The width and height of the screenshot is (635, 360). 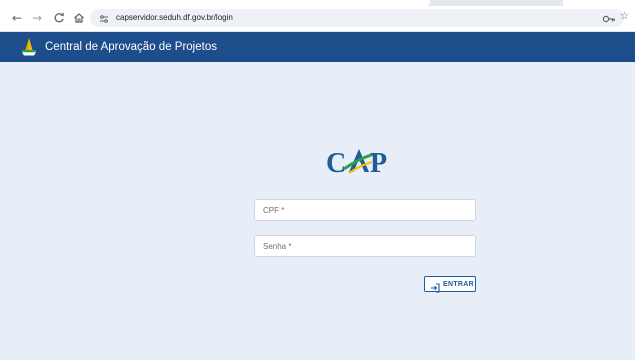 What do you see at coordinates (365, 210) in the screenshot?
I see `cpf-field: CPF *` at bounding box center [365, 210].